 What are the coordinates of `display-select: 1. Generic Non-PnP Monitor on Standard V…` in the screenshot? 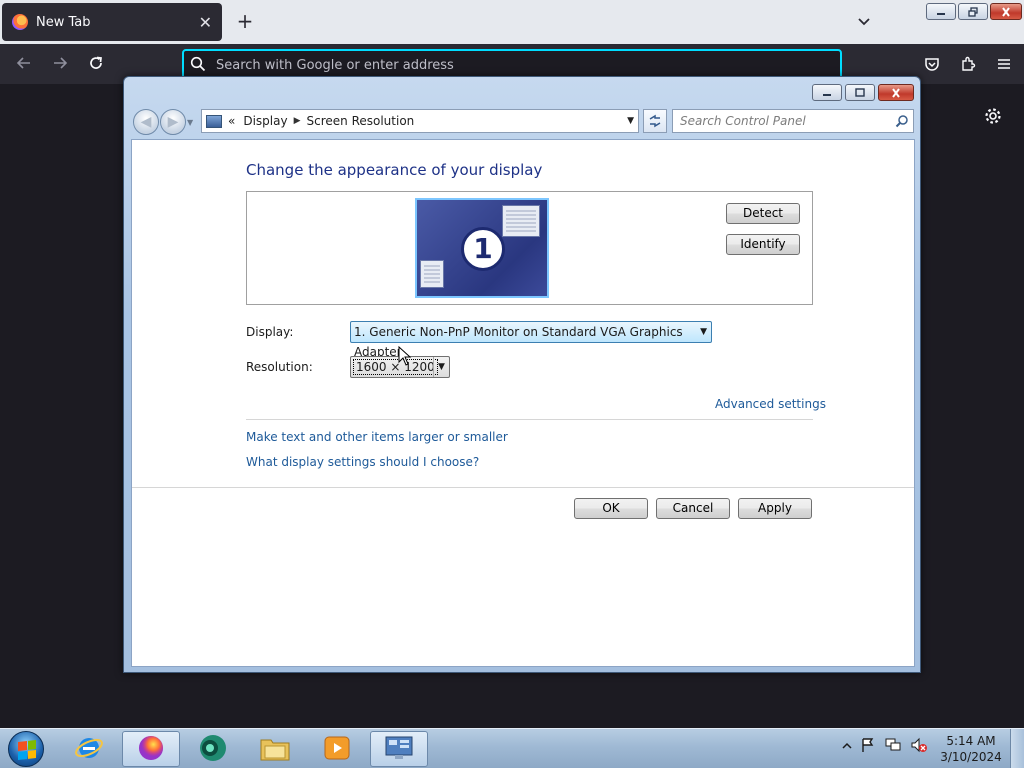 It's located at (531, 340).